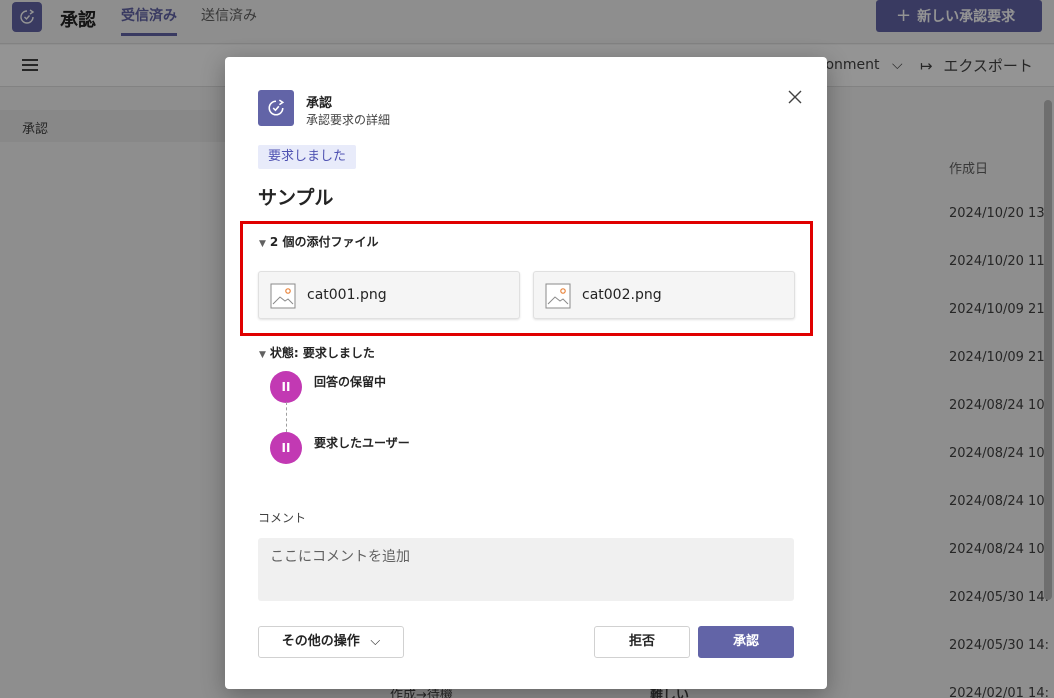  What do you see at coordinates (286, 417) in the screenshot?
I see `timeline-connector` at bounding box center [286, 417].